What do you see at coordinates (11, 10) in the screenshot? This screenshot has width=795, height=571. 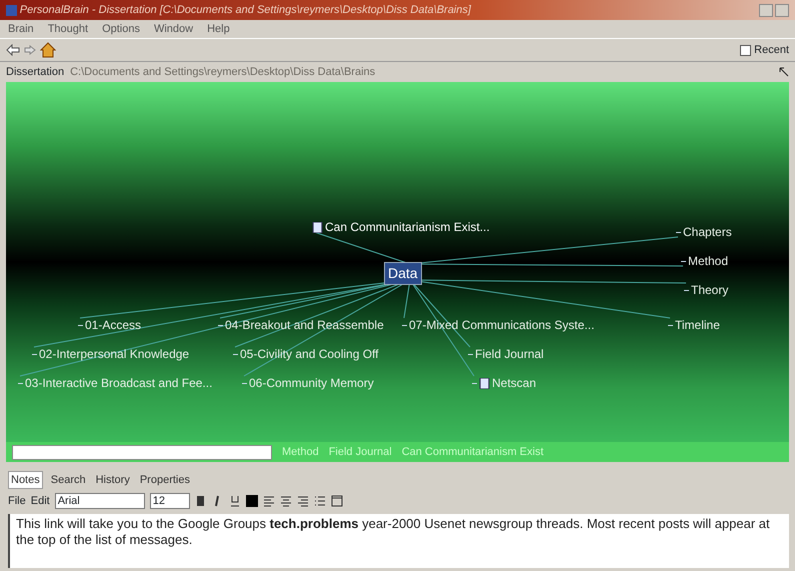 I see `app-icon` at bounding box center [11, 10].